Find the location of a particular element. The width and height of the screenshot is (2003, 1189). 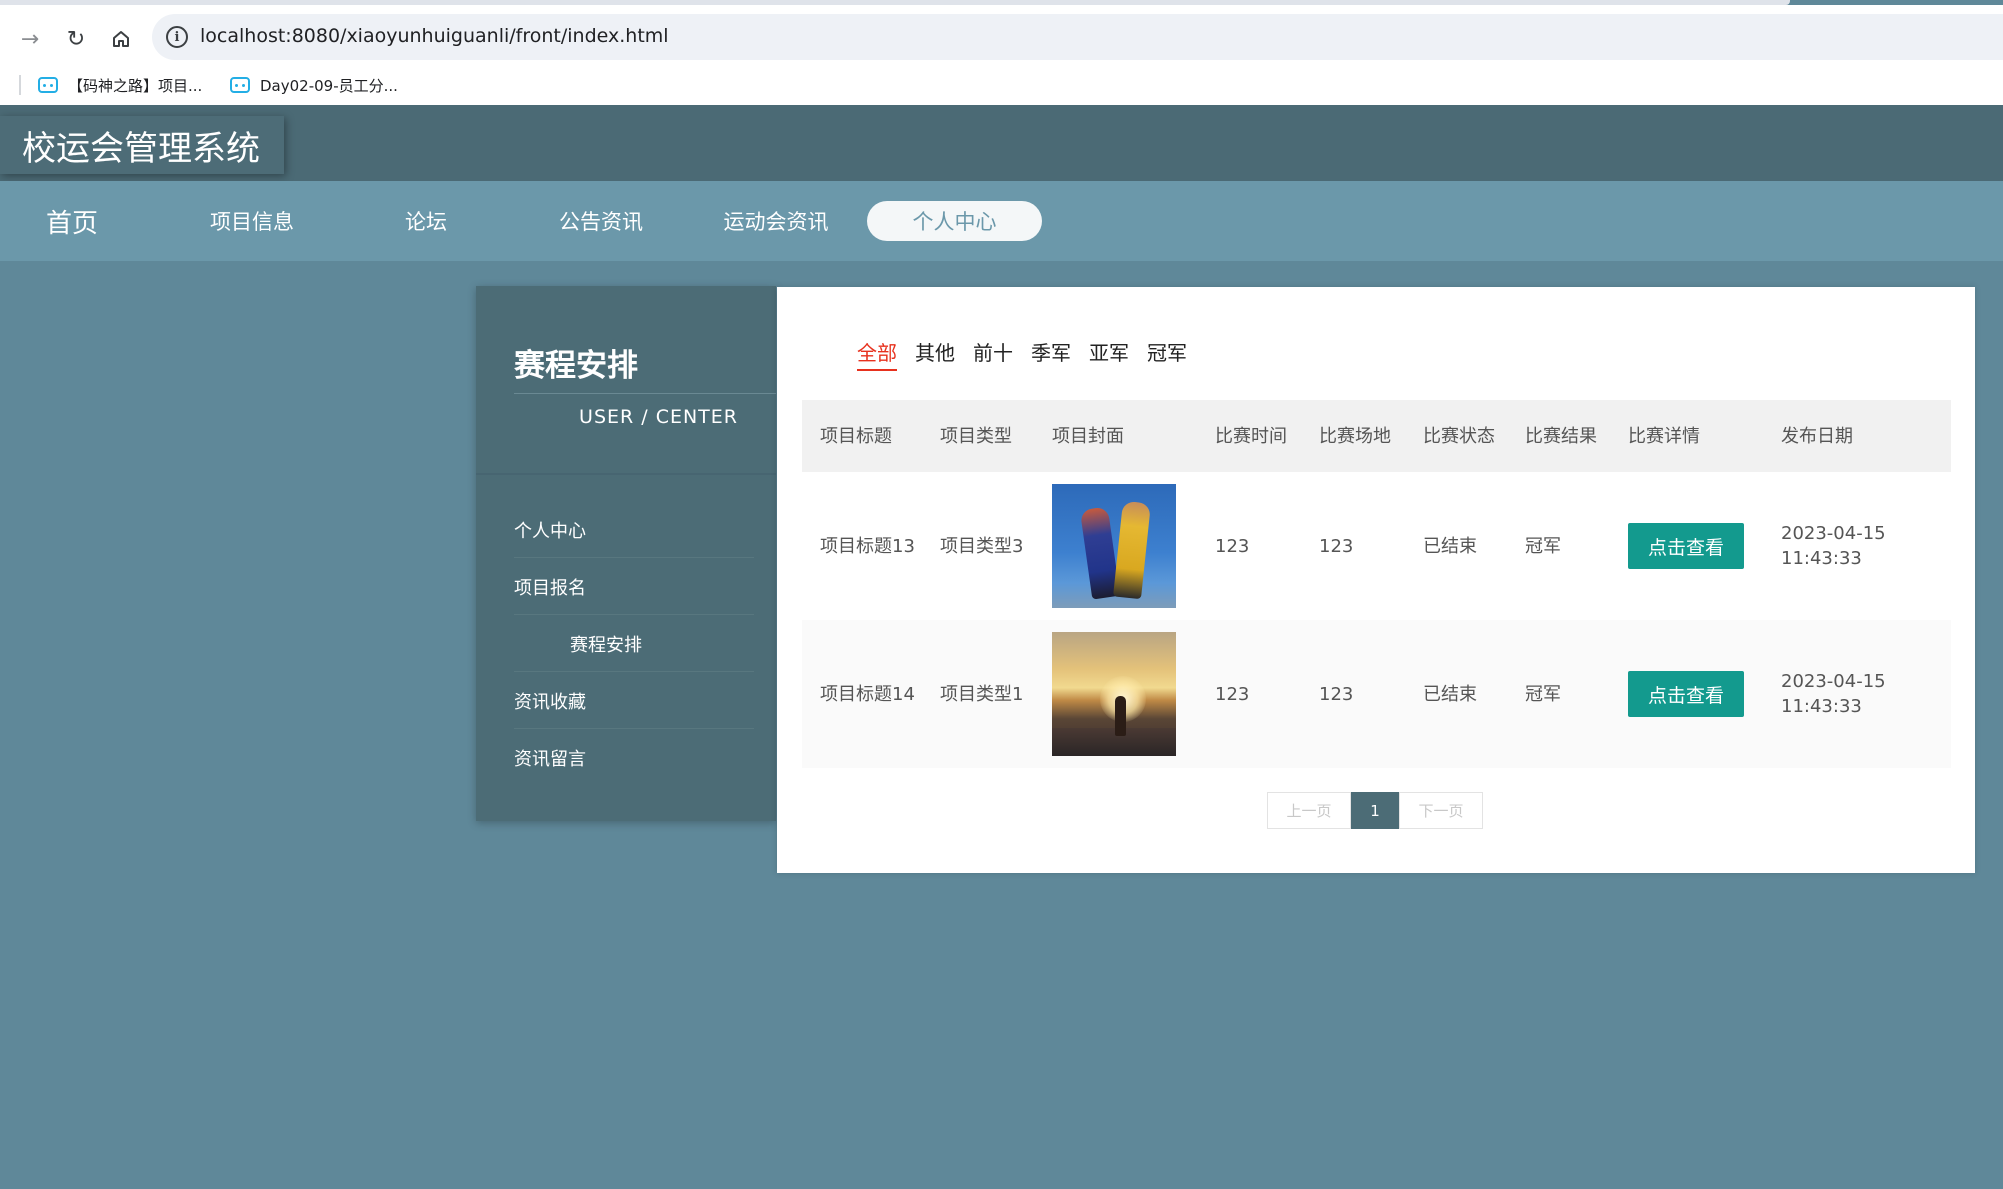

column-header-date: 发布日期 is located at coordinates (1857, 436).